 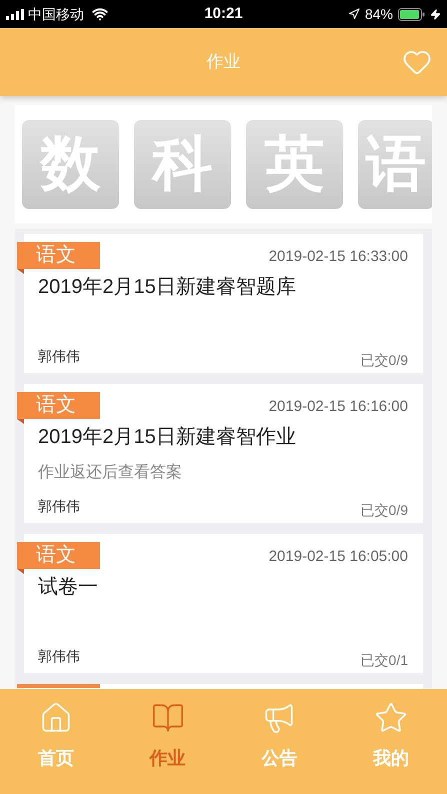 What do you see at coordinates (435, 14) in the screenshot?
I see `charging-icon` at bounding box center [435, 14].